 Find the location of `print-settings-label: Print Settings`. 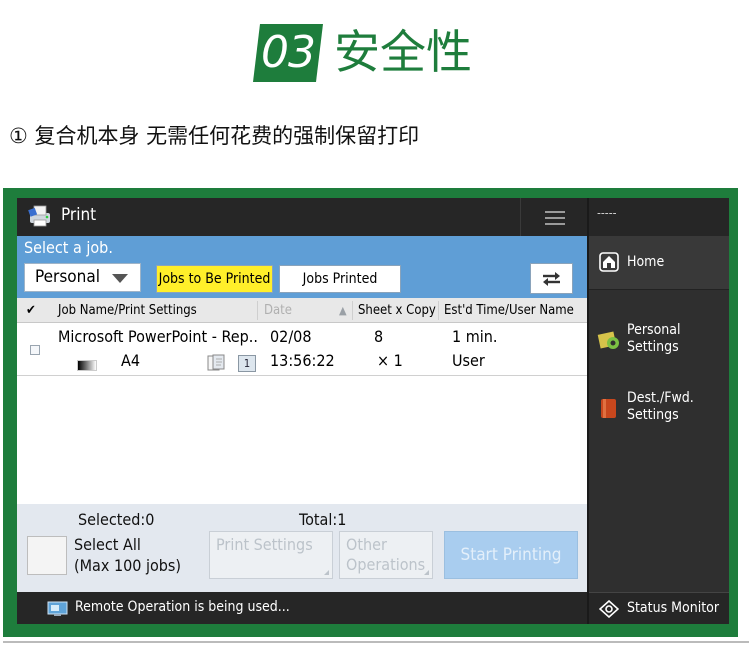

print-settings-label: Print Settings is located at coordinates (264, 544).